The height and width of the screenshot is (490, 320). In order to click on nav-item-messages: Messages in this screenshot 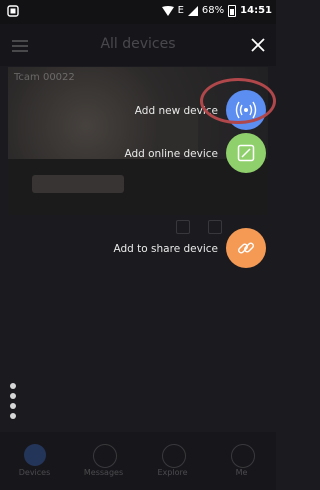, I will do `click(103, 461)`.